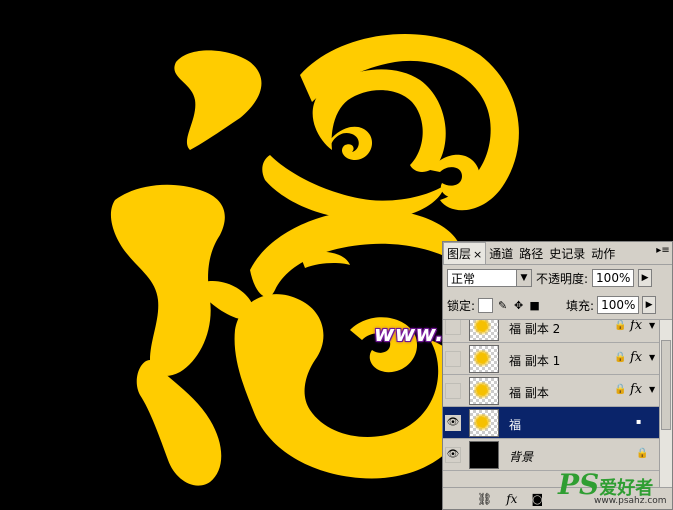  Describe the element at coordinates (477, 254) in the screenshot. I see `close-icon: ×` at that location.